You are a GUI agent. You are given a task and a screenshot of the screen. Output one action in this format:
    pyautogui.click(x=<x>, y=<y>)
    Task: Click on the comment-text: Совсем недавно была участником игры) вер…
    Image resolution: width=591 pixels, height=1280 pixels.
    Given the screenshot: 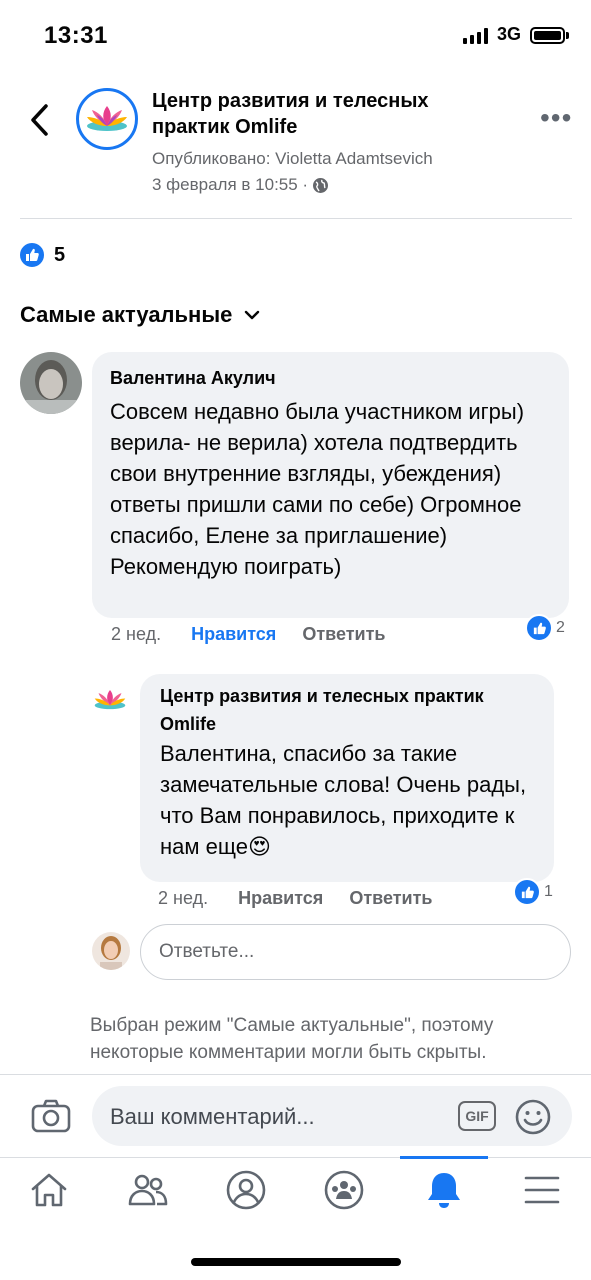 What is the action you would take?
    pyautogui.click(x=317, y=489)
    